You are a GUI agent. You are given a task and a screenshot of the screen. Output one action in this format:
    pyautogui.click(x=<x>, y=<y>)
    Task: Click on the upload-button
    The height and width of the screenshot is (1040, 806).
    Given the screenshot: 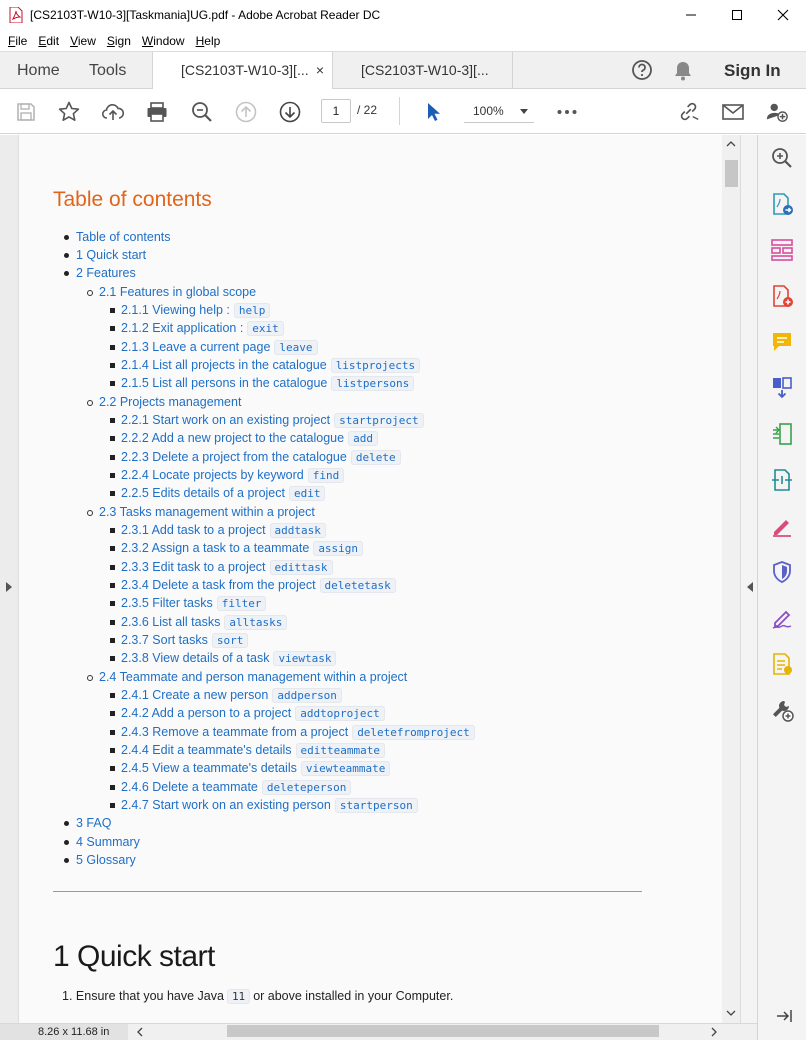 What is the action you would take?
    pyautogui.click(x=113, y=112)
    